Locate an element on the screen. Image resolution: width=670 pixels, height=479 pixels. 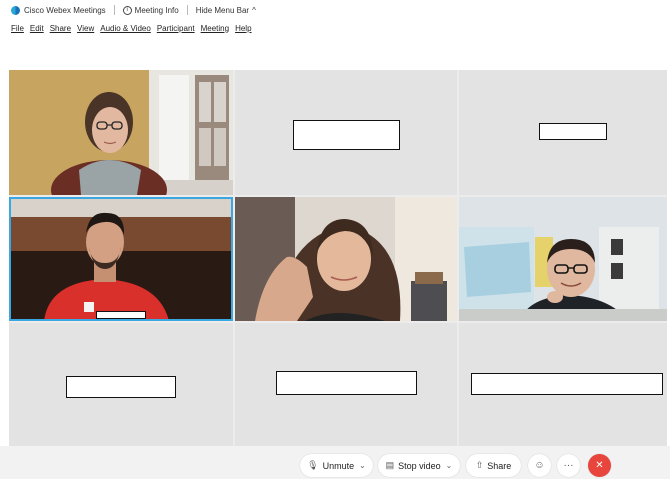
meeting-info-button: i Meeting Info is located at coordinates (150, 10).